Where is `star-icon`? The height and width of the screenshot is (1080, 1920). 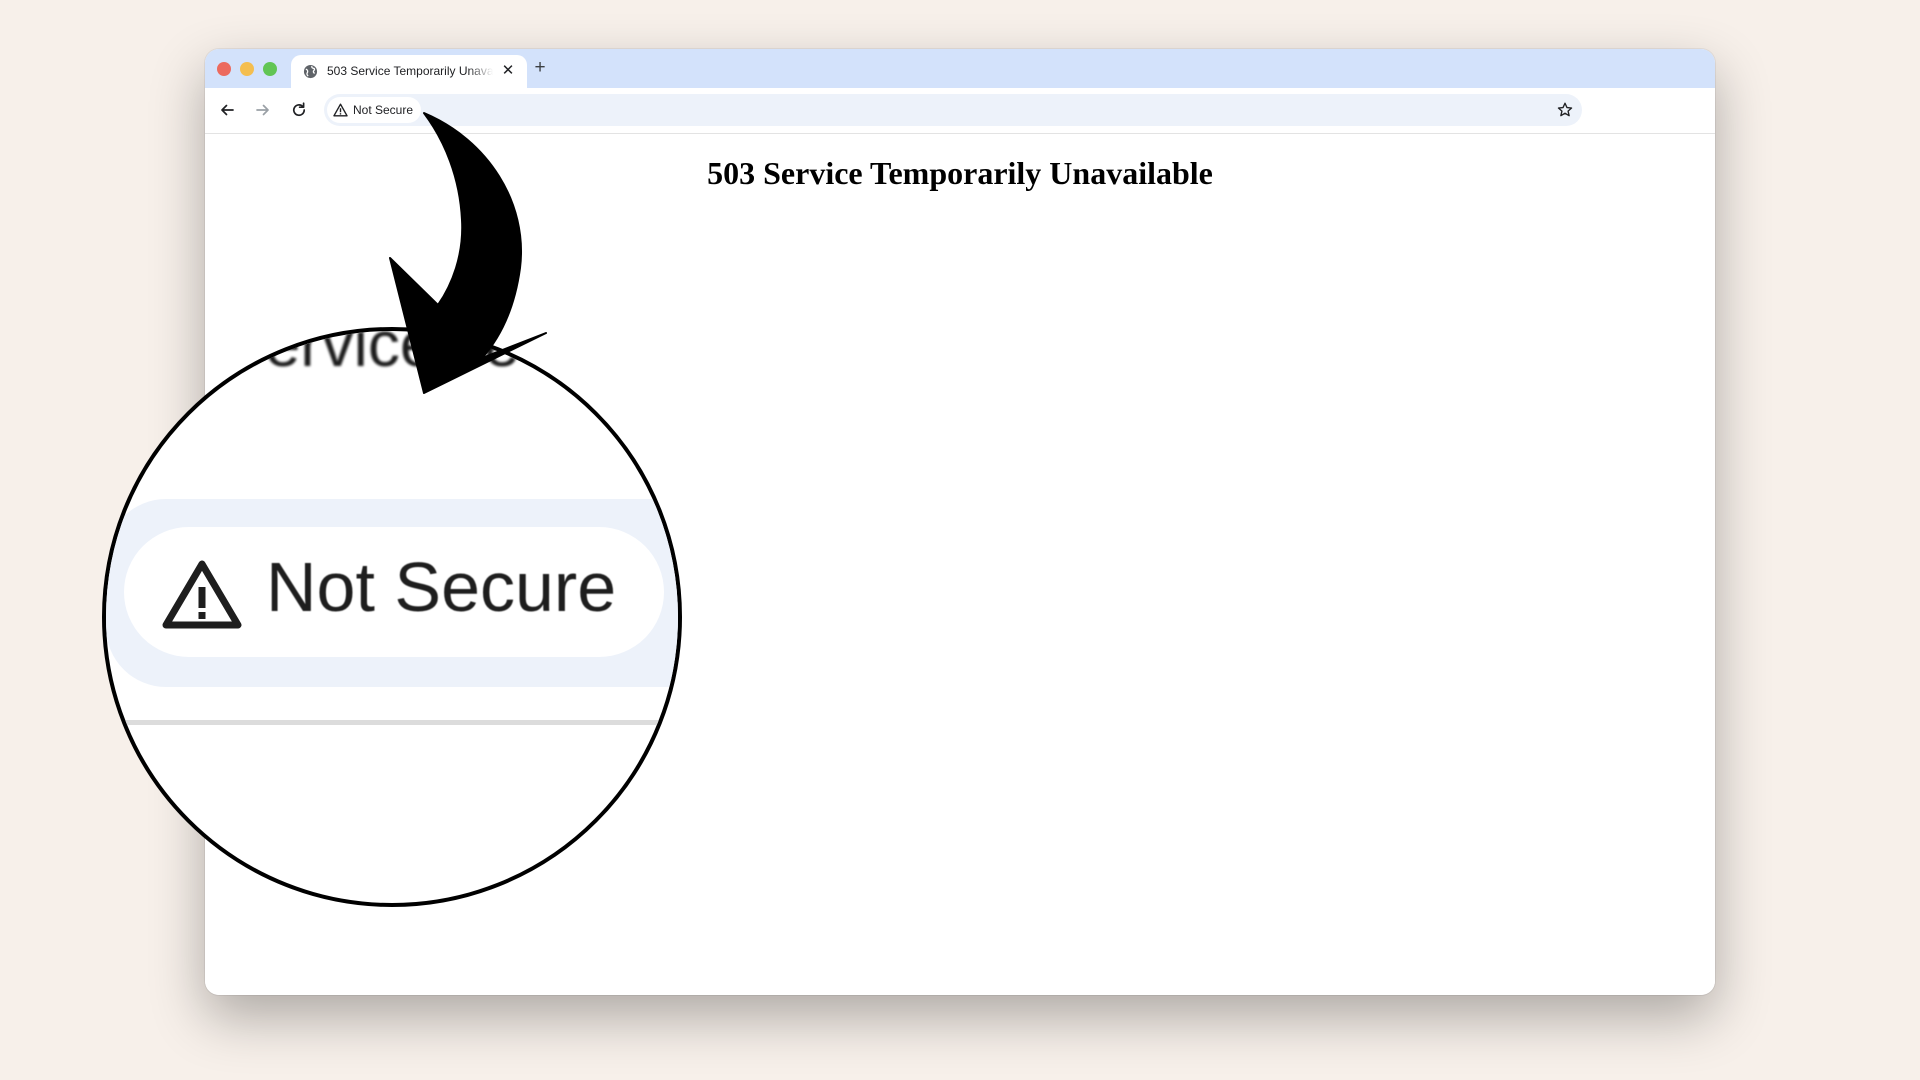
star-icon is located at coordinates (1565, 110).